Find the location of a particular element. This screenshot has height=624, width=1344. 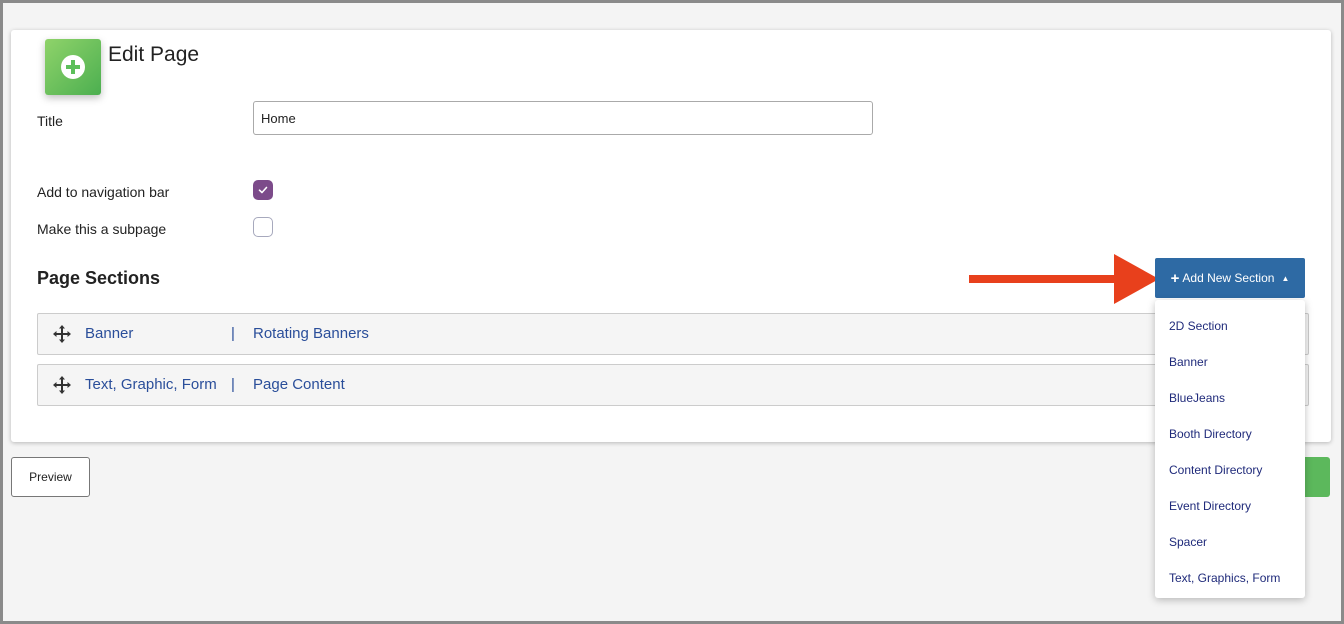

add-to-nav-checkbox is located at coordinates (263, 190).